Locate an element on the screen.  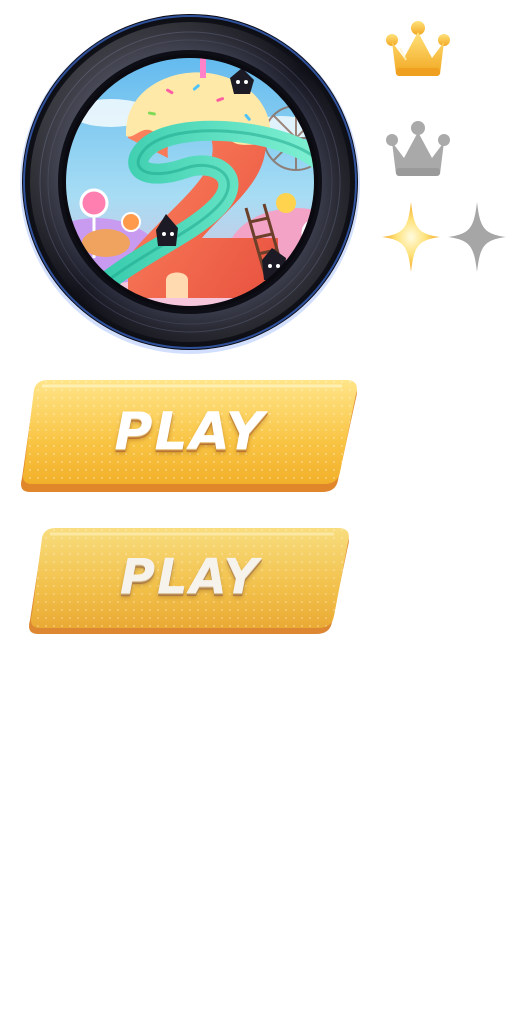
sparkle-gold-icon is located at coordinates (411, 237).